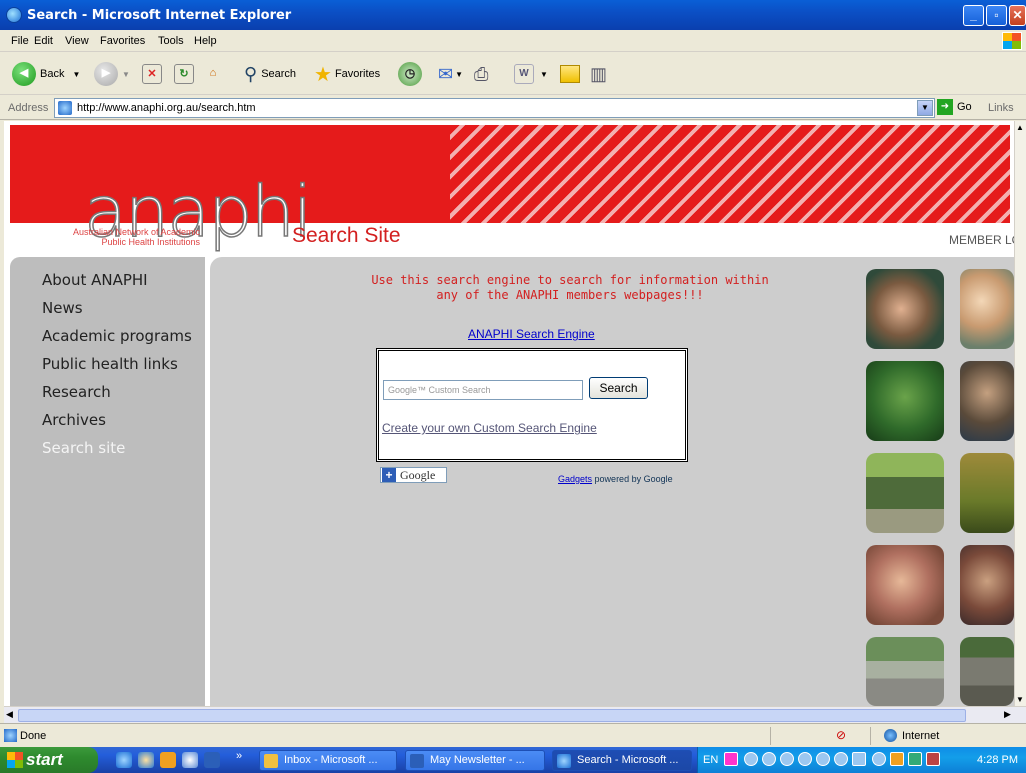  I want to click on home-button: ⌂, so click(213, 74).